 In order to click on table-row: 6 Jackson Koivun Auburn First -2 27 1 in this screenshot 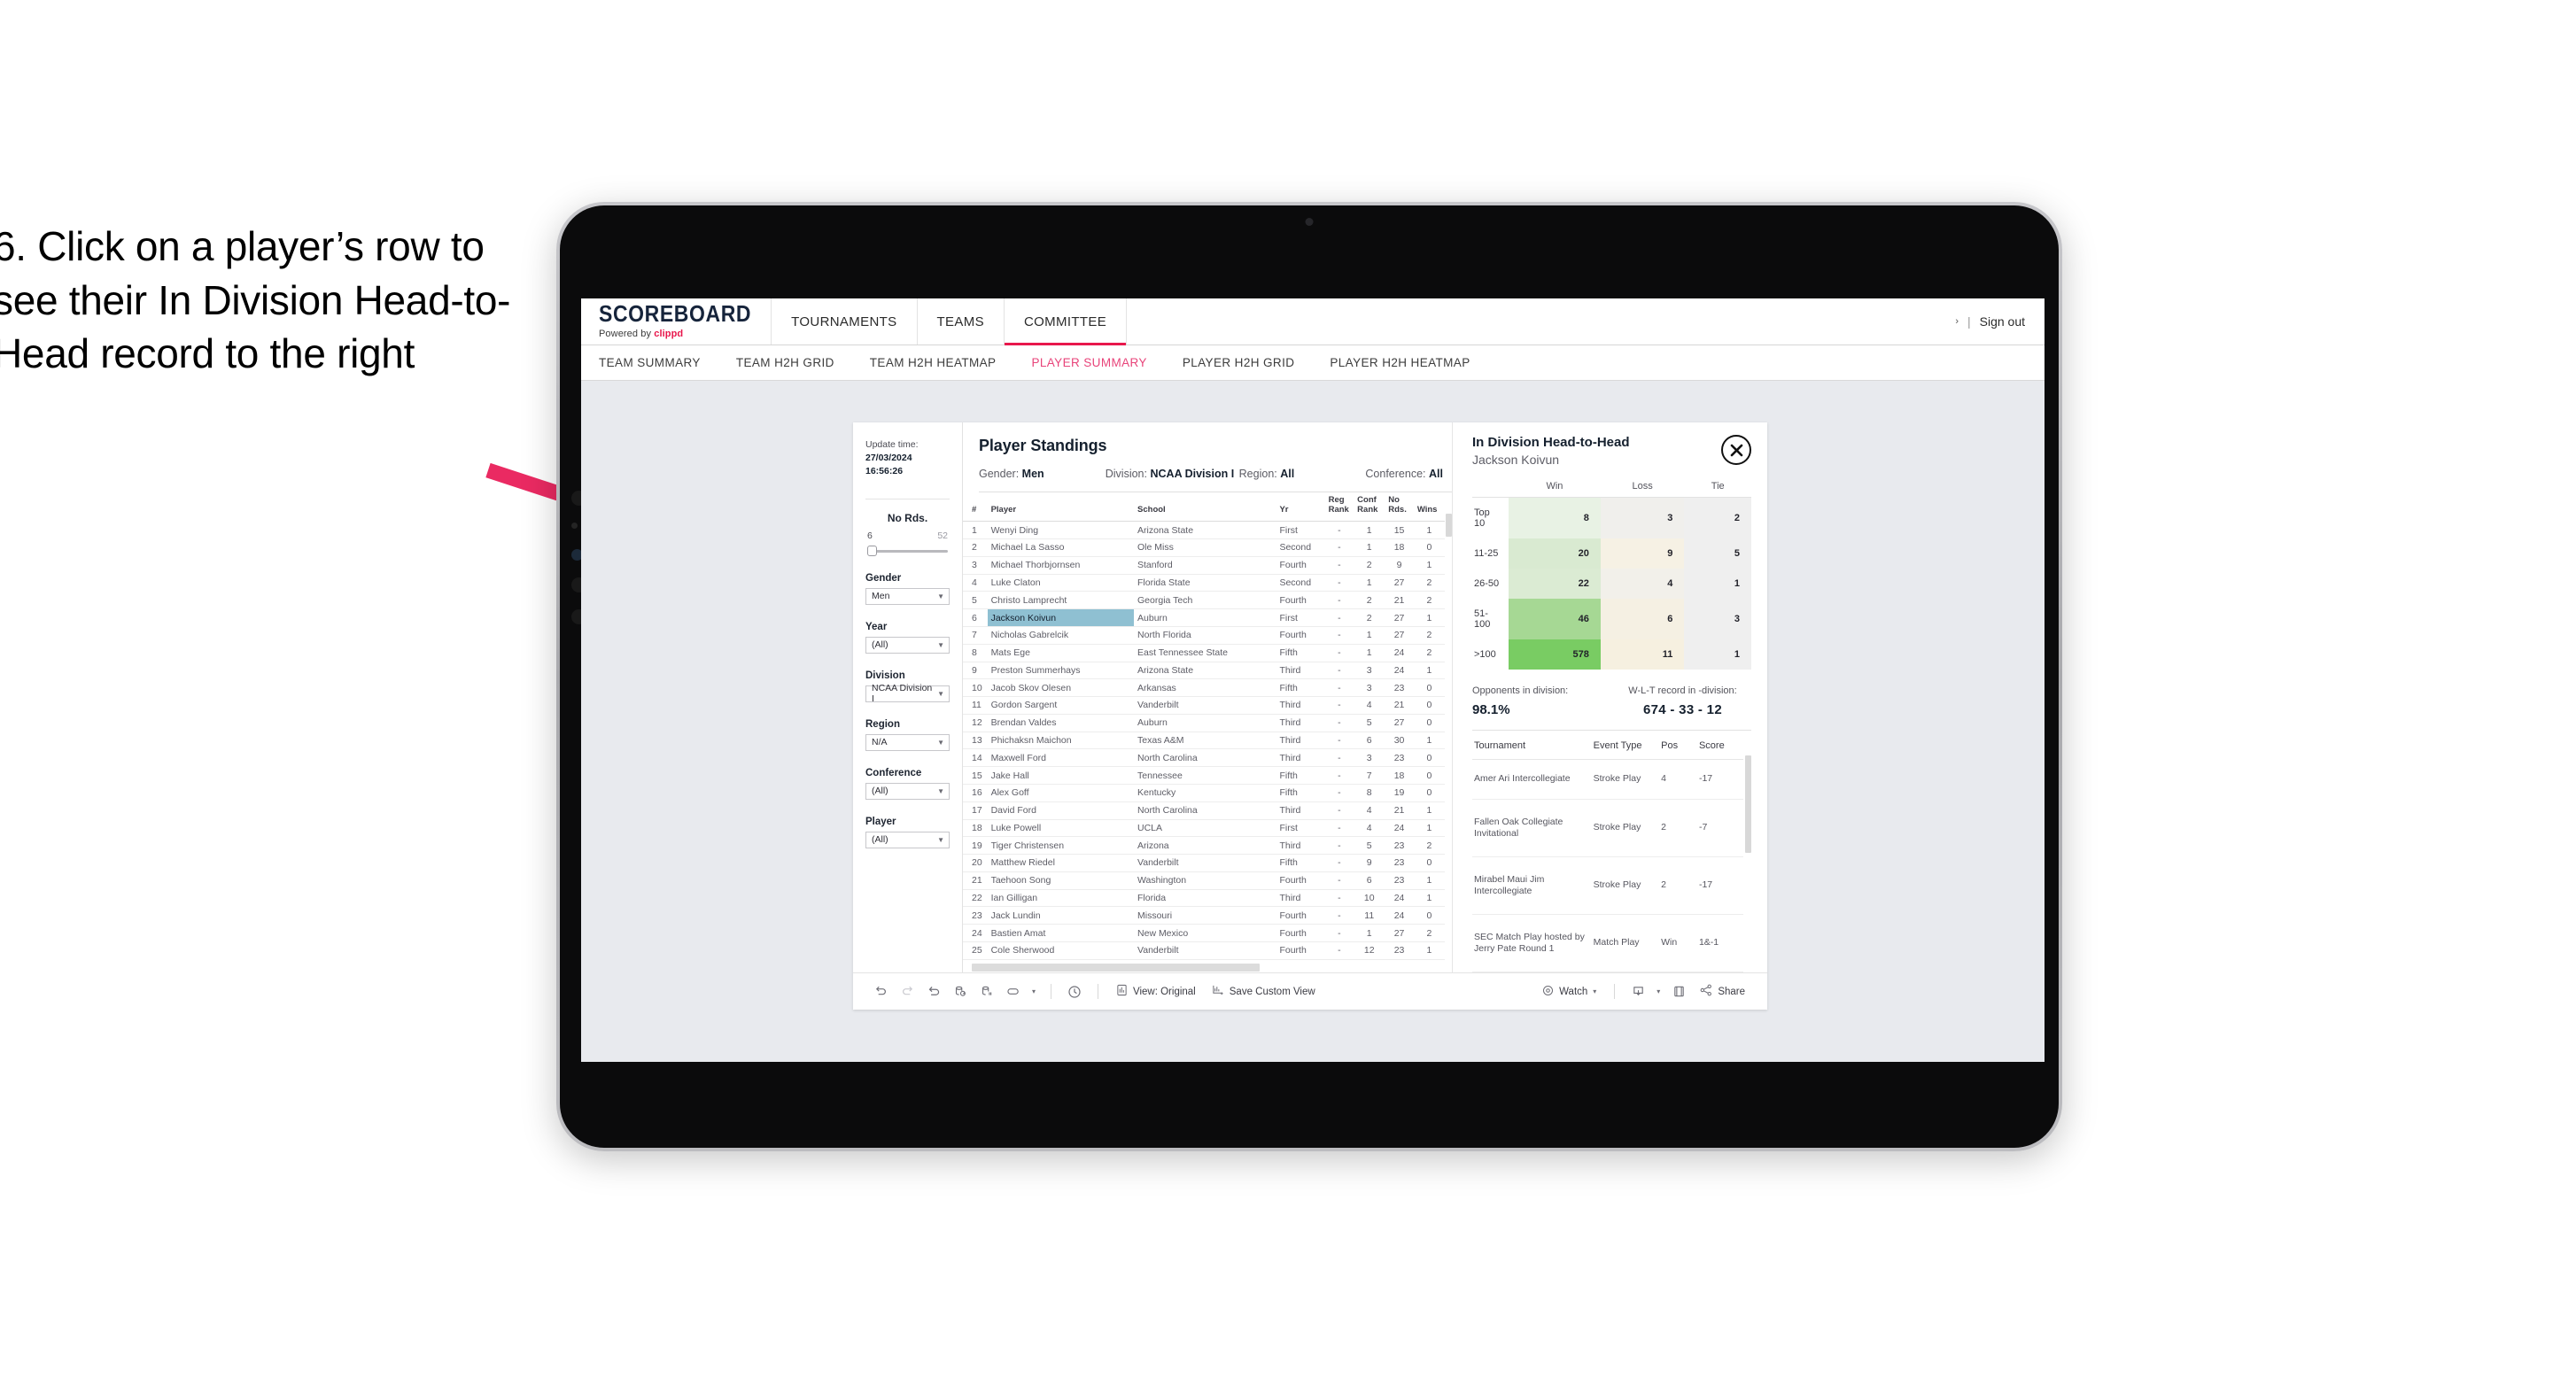, I will do `click(1204, 618)`.